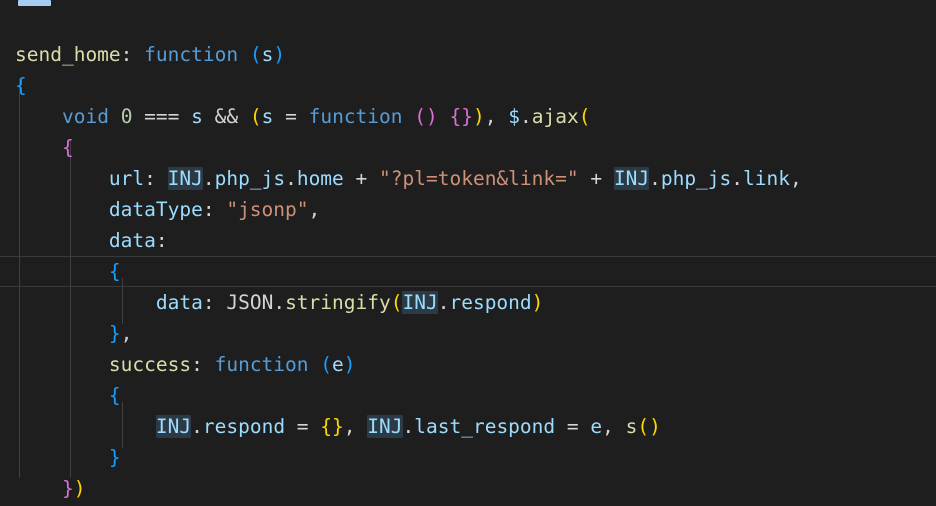  What do you see at coordinates (767, 178) in the screenshot?
I see `code-token: link` at bounding box center [767, 178].